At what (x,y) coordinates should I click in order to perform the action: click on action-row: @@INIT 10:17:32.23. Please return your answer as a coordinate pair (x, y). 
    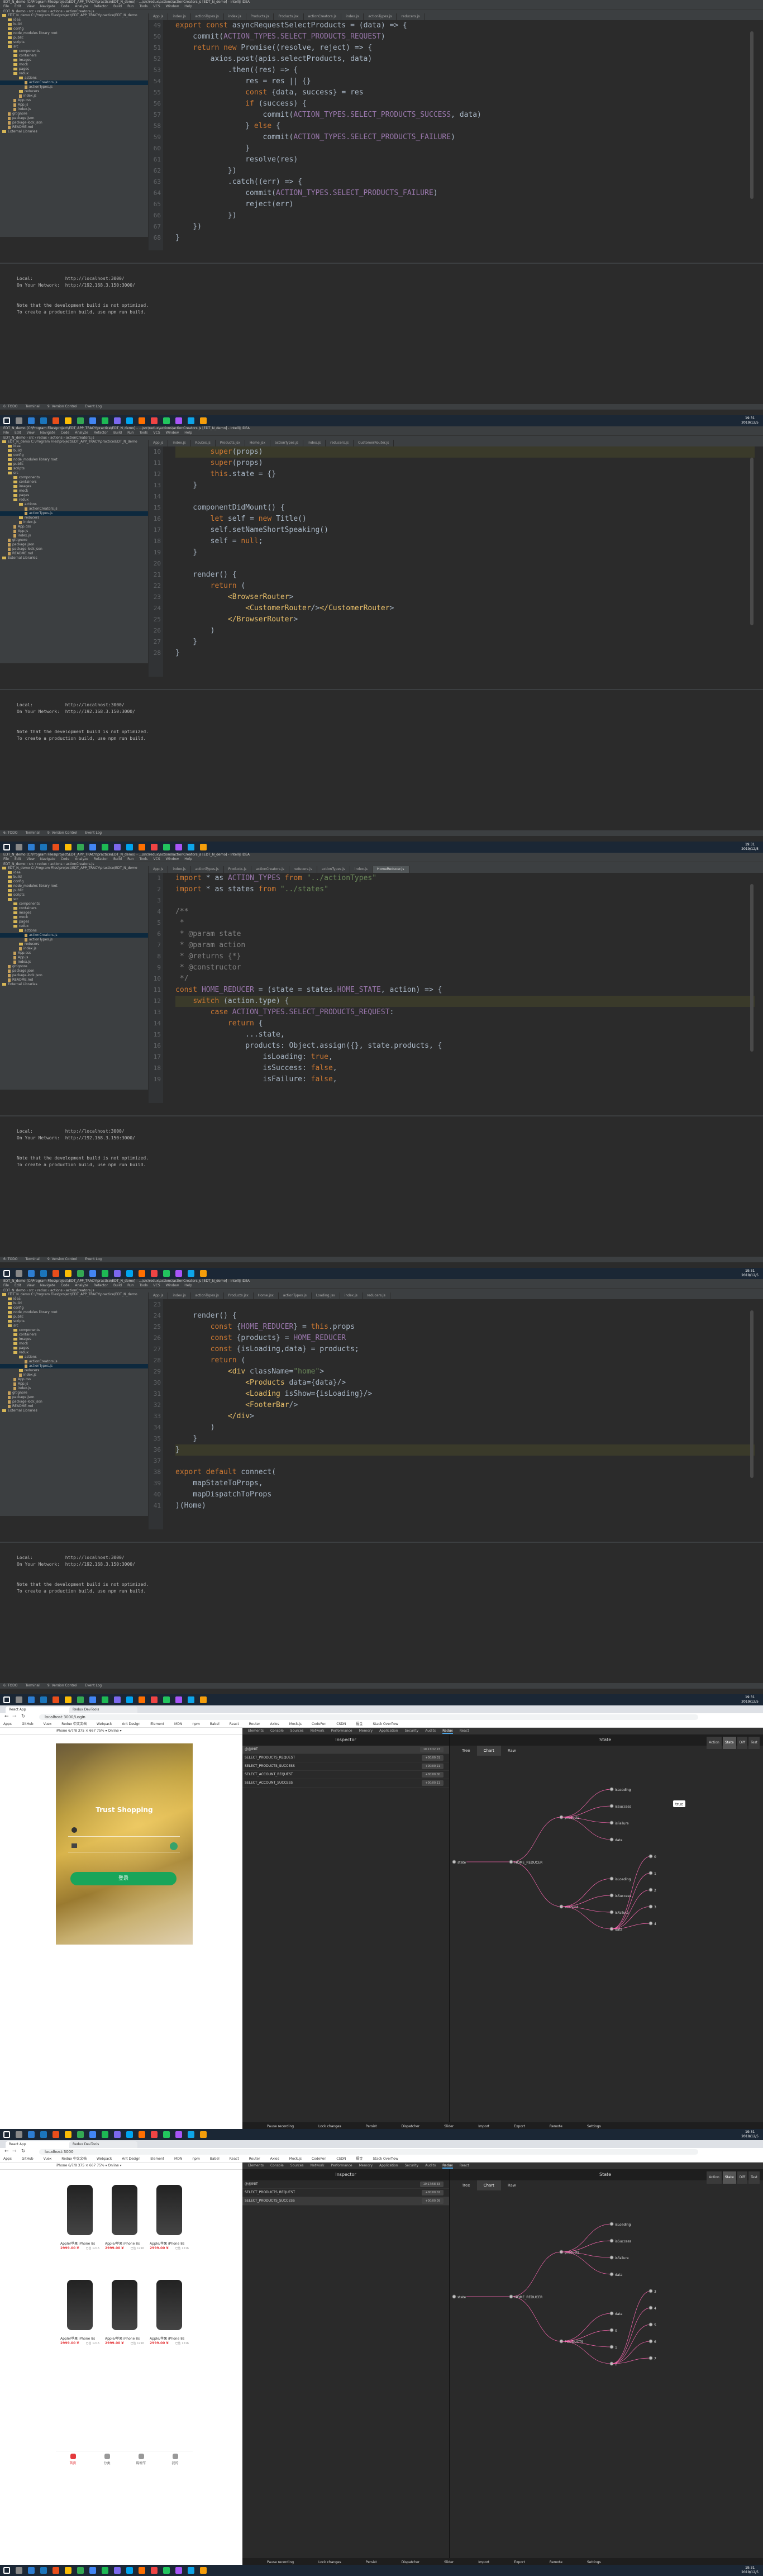
    Looking at the image, I should click on (345, 1750).